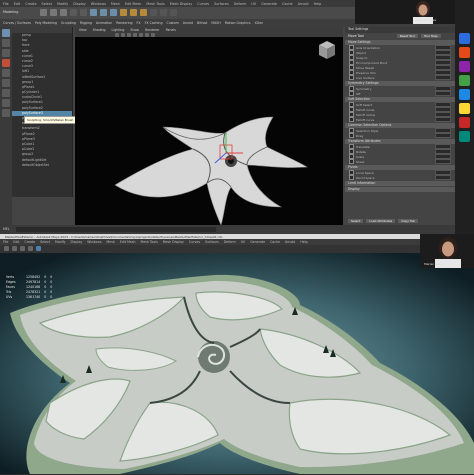  What do you see at coordinates (188, 23) in the screenshot?
I see `shelf-tab-arnold: Arnold` at bounding box center [188, 23].